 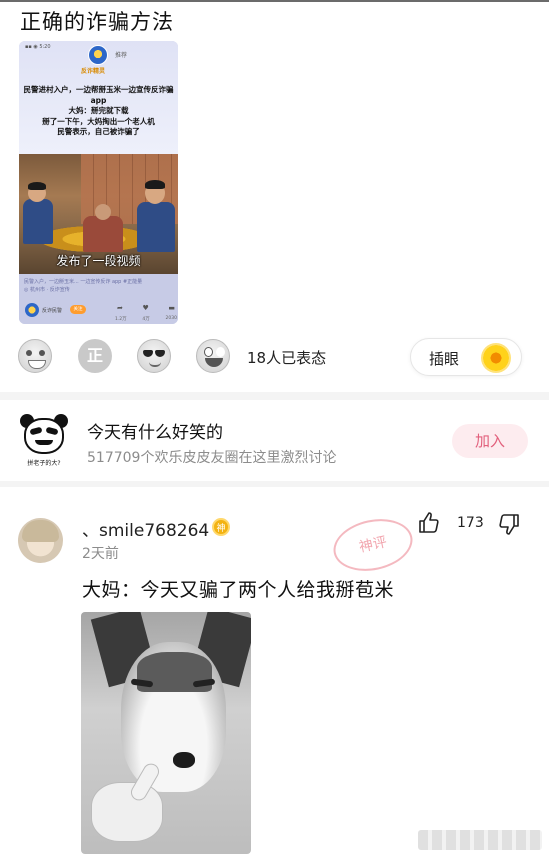 What do you see at coordinates (238, 590) in the screenshot?
I see `comment-text: 大妈：今天又骗了两个人给我掰苞米` at bounding box center [238, 590].